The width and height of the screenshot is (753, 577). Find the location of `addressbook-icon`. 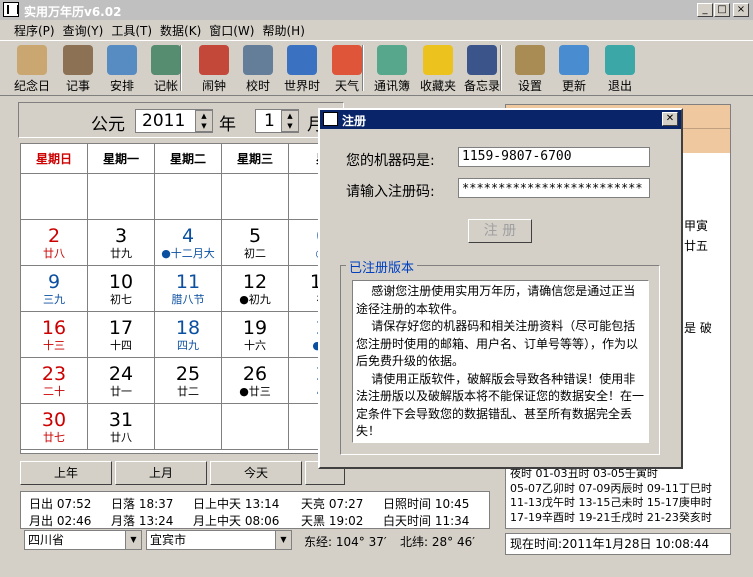

addressbook-icon is located at coordinates (392, 60).